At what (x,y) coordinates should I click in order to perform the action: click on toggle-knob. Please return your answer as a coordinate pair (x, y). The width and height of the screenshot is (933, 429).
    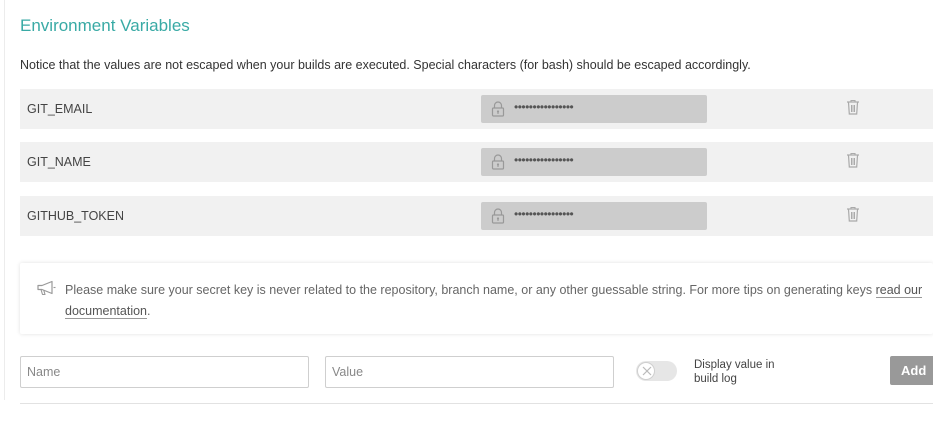
    Looking at the image, I should click on (646, 371).